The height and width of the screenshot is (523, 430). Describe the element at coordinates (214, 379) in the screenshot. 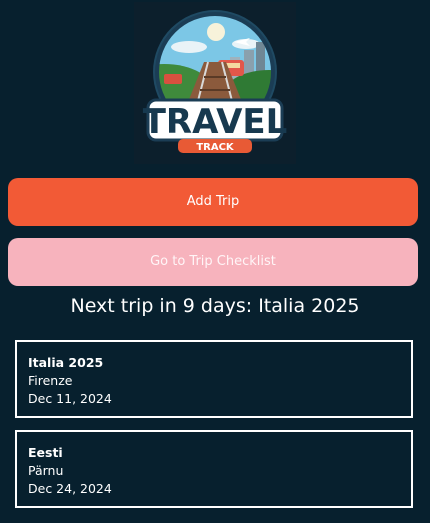

I see `trip-card: Italia 2025 Firenze Dec 11, 2024` at that location.